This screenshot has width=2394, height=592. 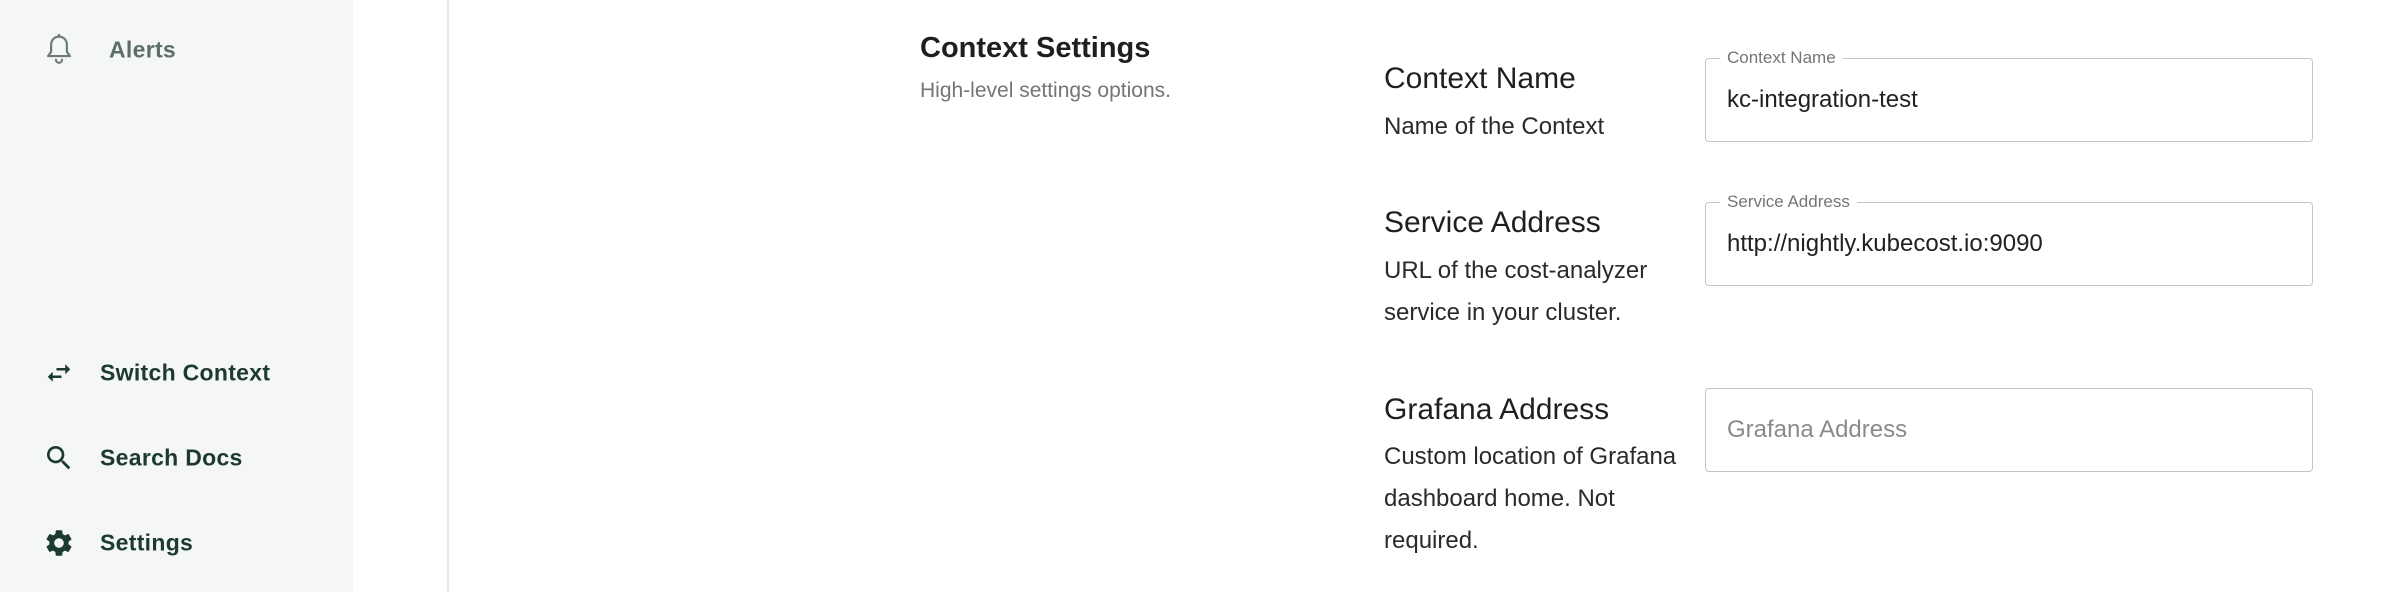 What do you see at coordinates (59, 373) in the screenshot?
I see `swap-arrows-icon` at bounding box center [59, 373].